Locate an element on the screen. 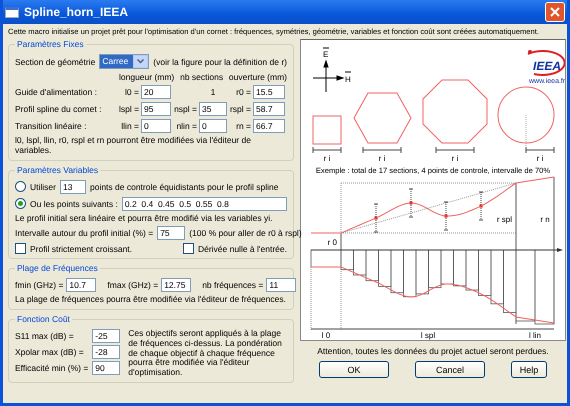  octagon-section-drawing is located at coordinates (455, 112).